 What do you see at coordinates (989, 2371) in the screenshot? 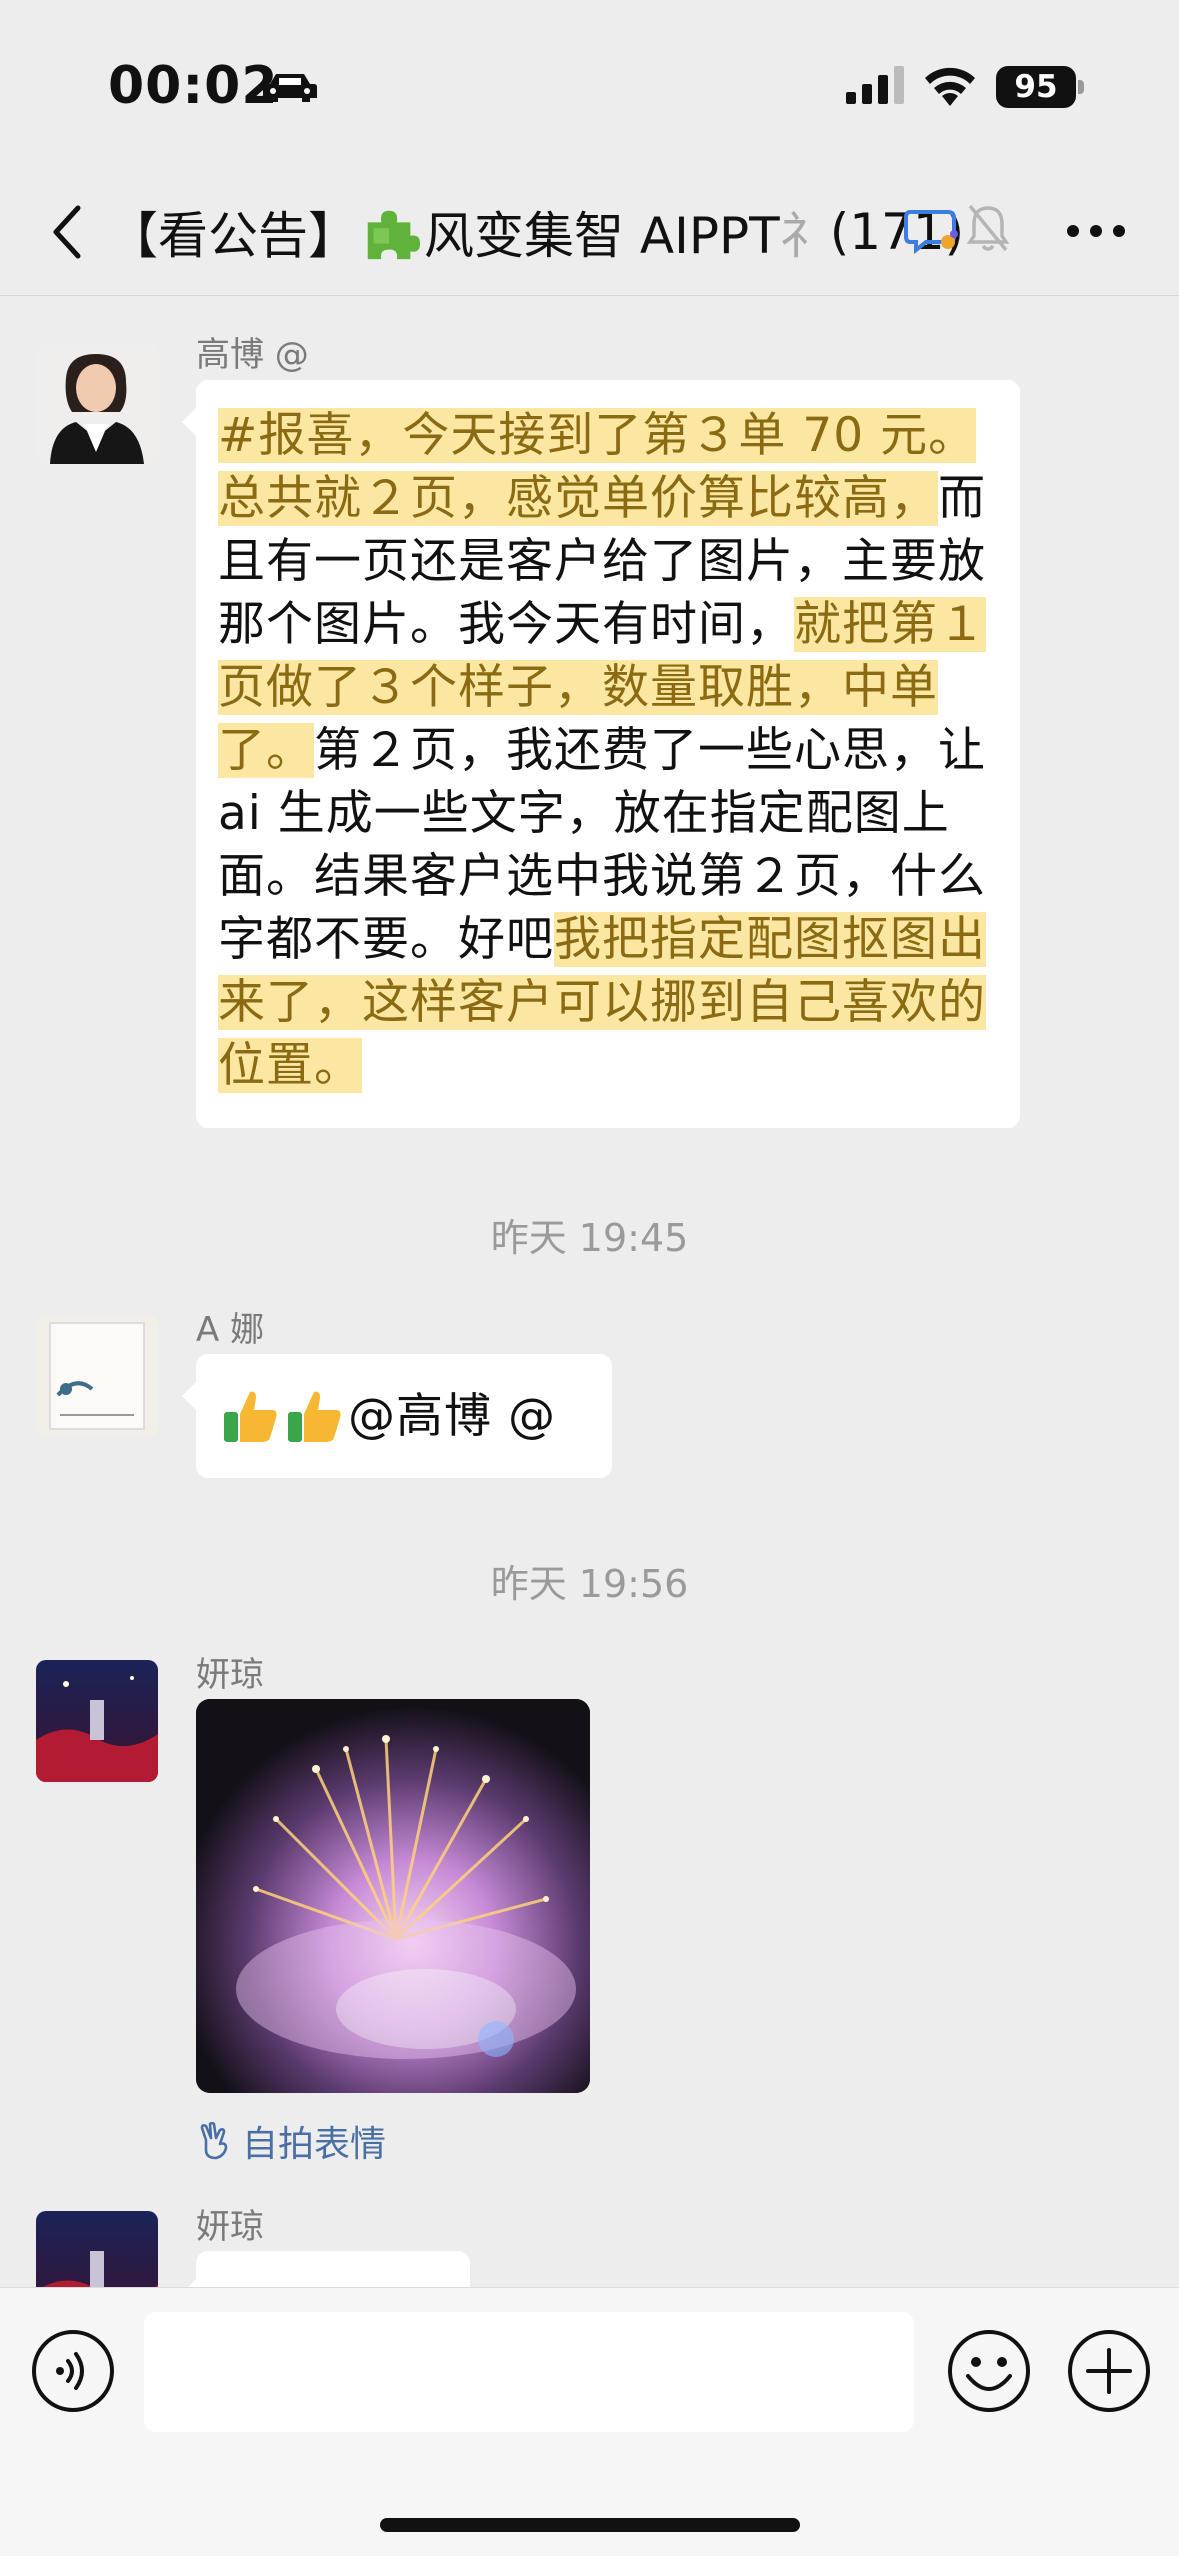
I see `emoji-icon` at bounding box center [989, 2371].